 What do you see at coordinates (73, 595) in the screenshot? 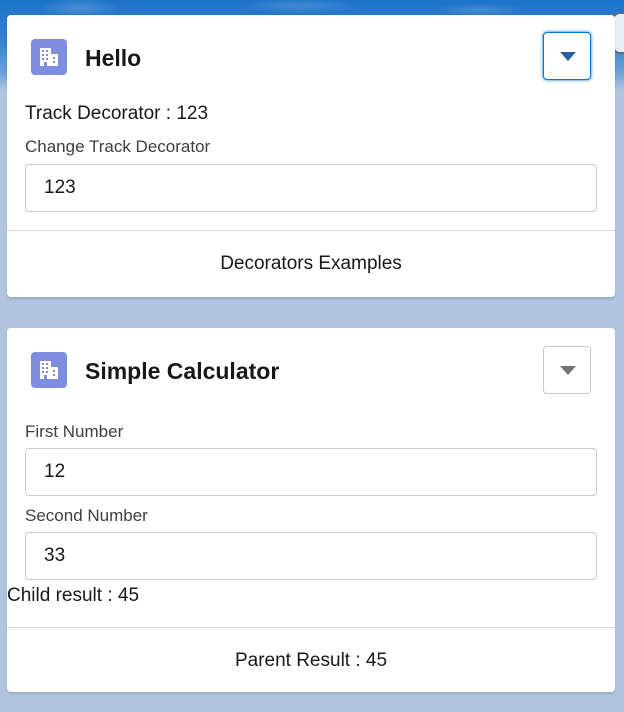
I see `child-result-text: Child result : 45` at bounding box center [73, 595].